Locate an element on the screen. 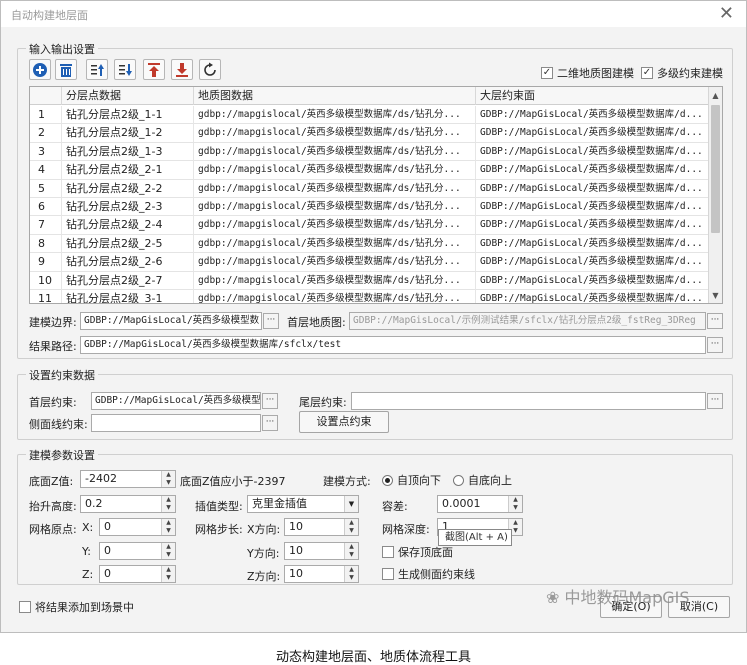  keep-top-bottom-check: 保存顶底面 is located at coordinates (417, 552).